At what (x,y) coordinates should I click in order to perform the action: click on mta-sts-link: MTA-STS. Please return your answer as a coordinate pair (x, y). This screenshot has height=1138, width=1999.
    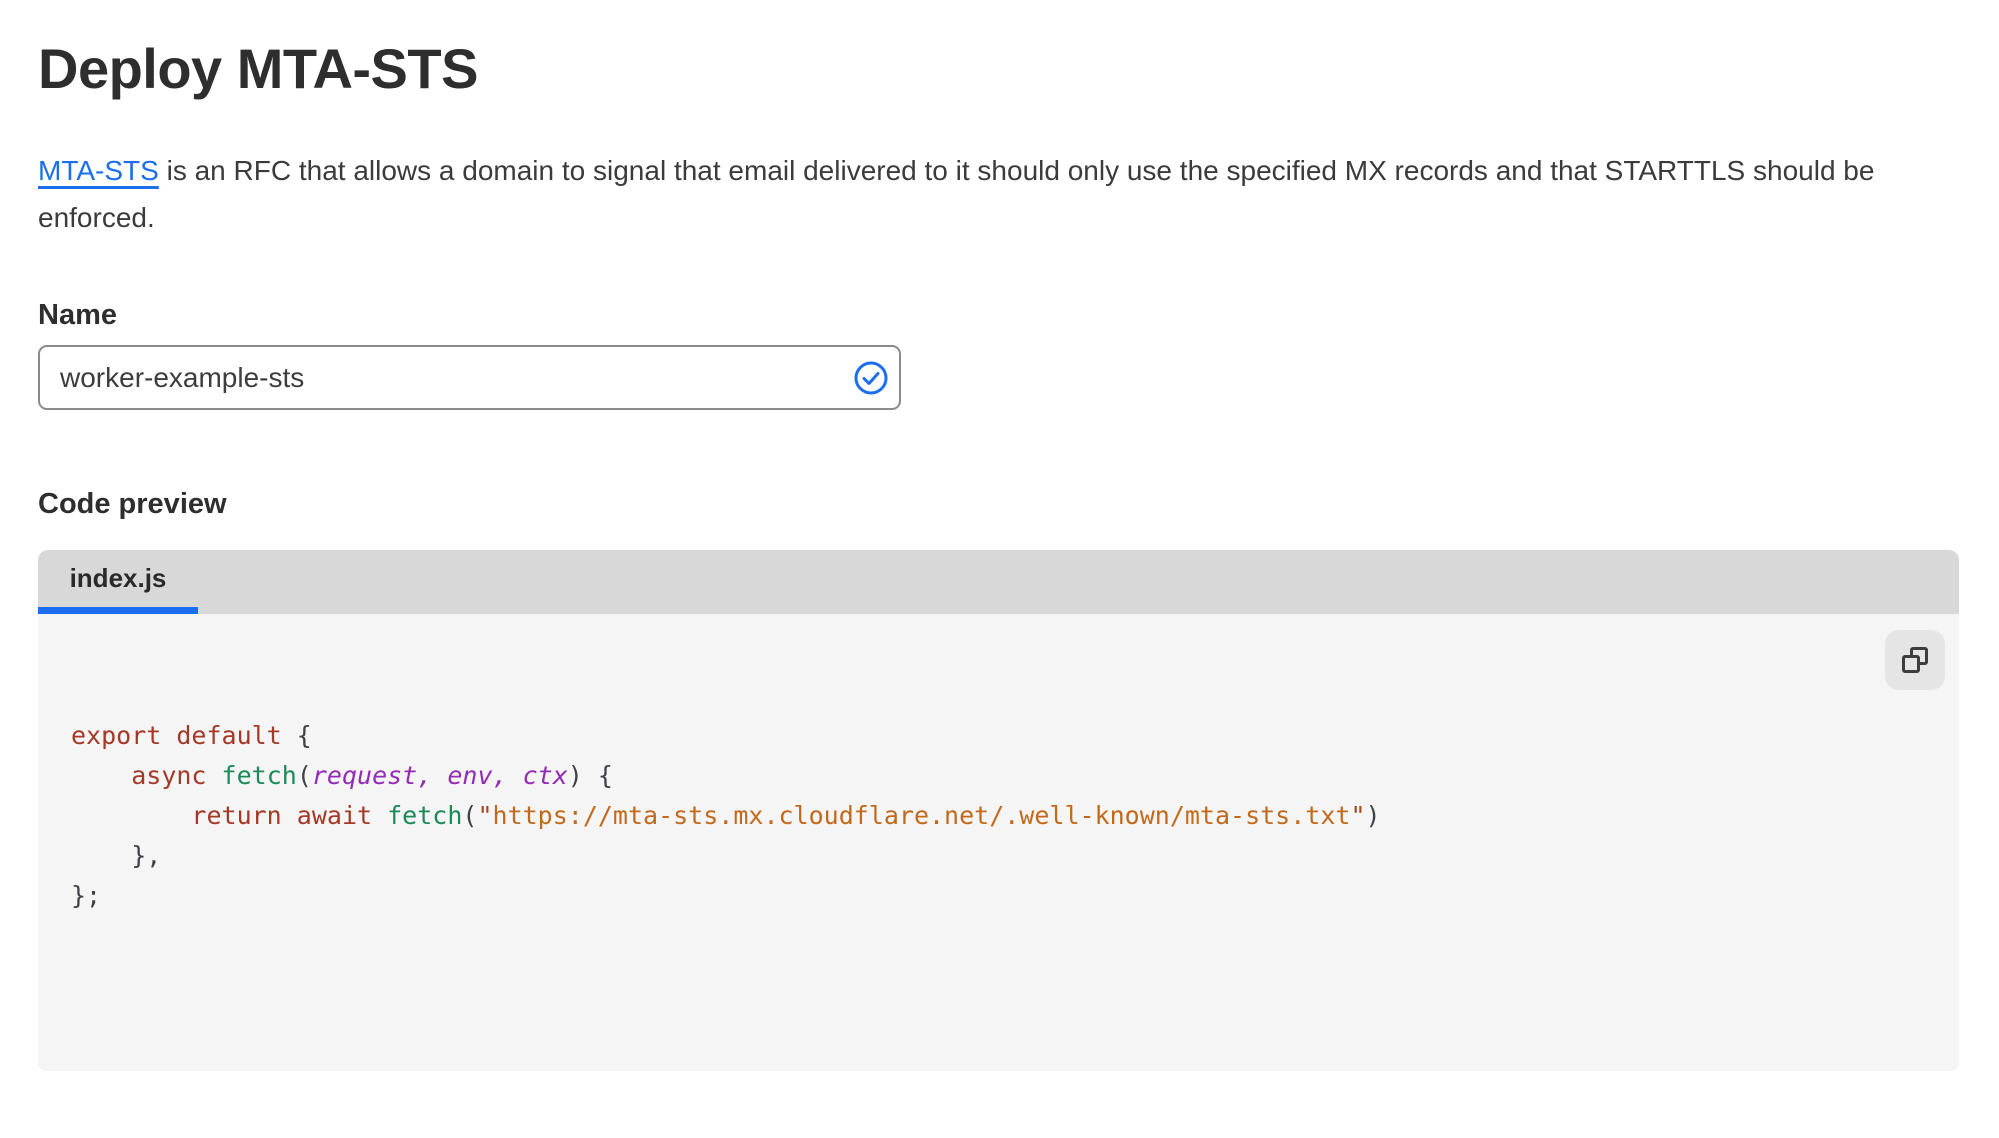
    Looking at the image, I should click on (98, 170).